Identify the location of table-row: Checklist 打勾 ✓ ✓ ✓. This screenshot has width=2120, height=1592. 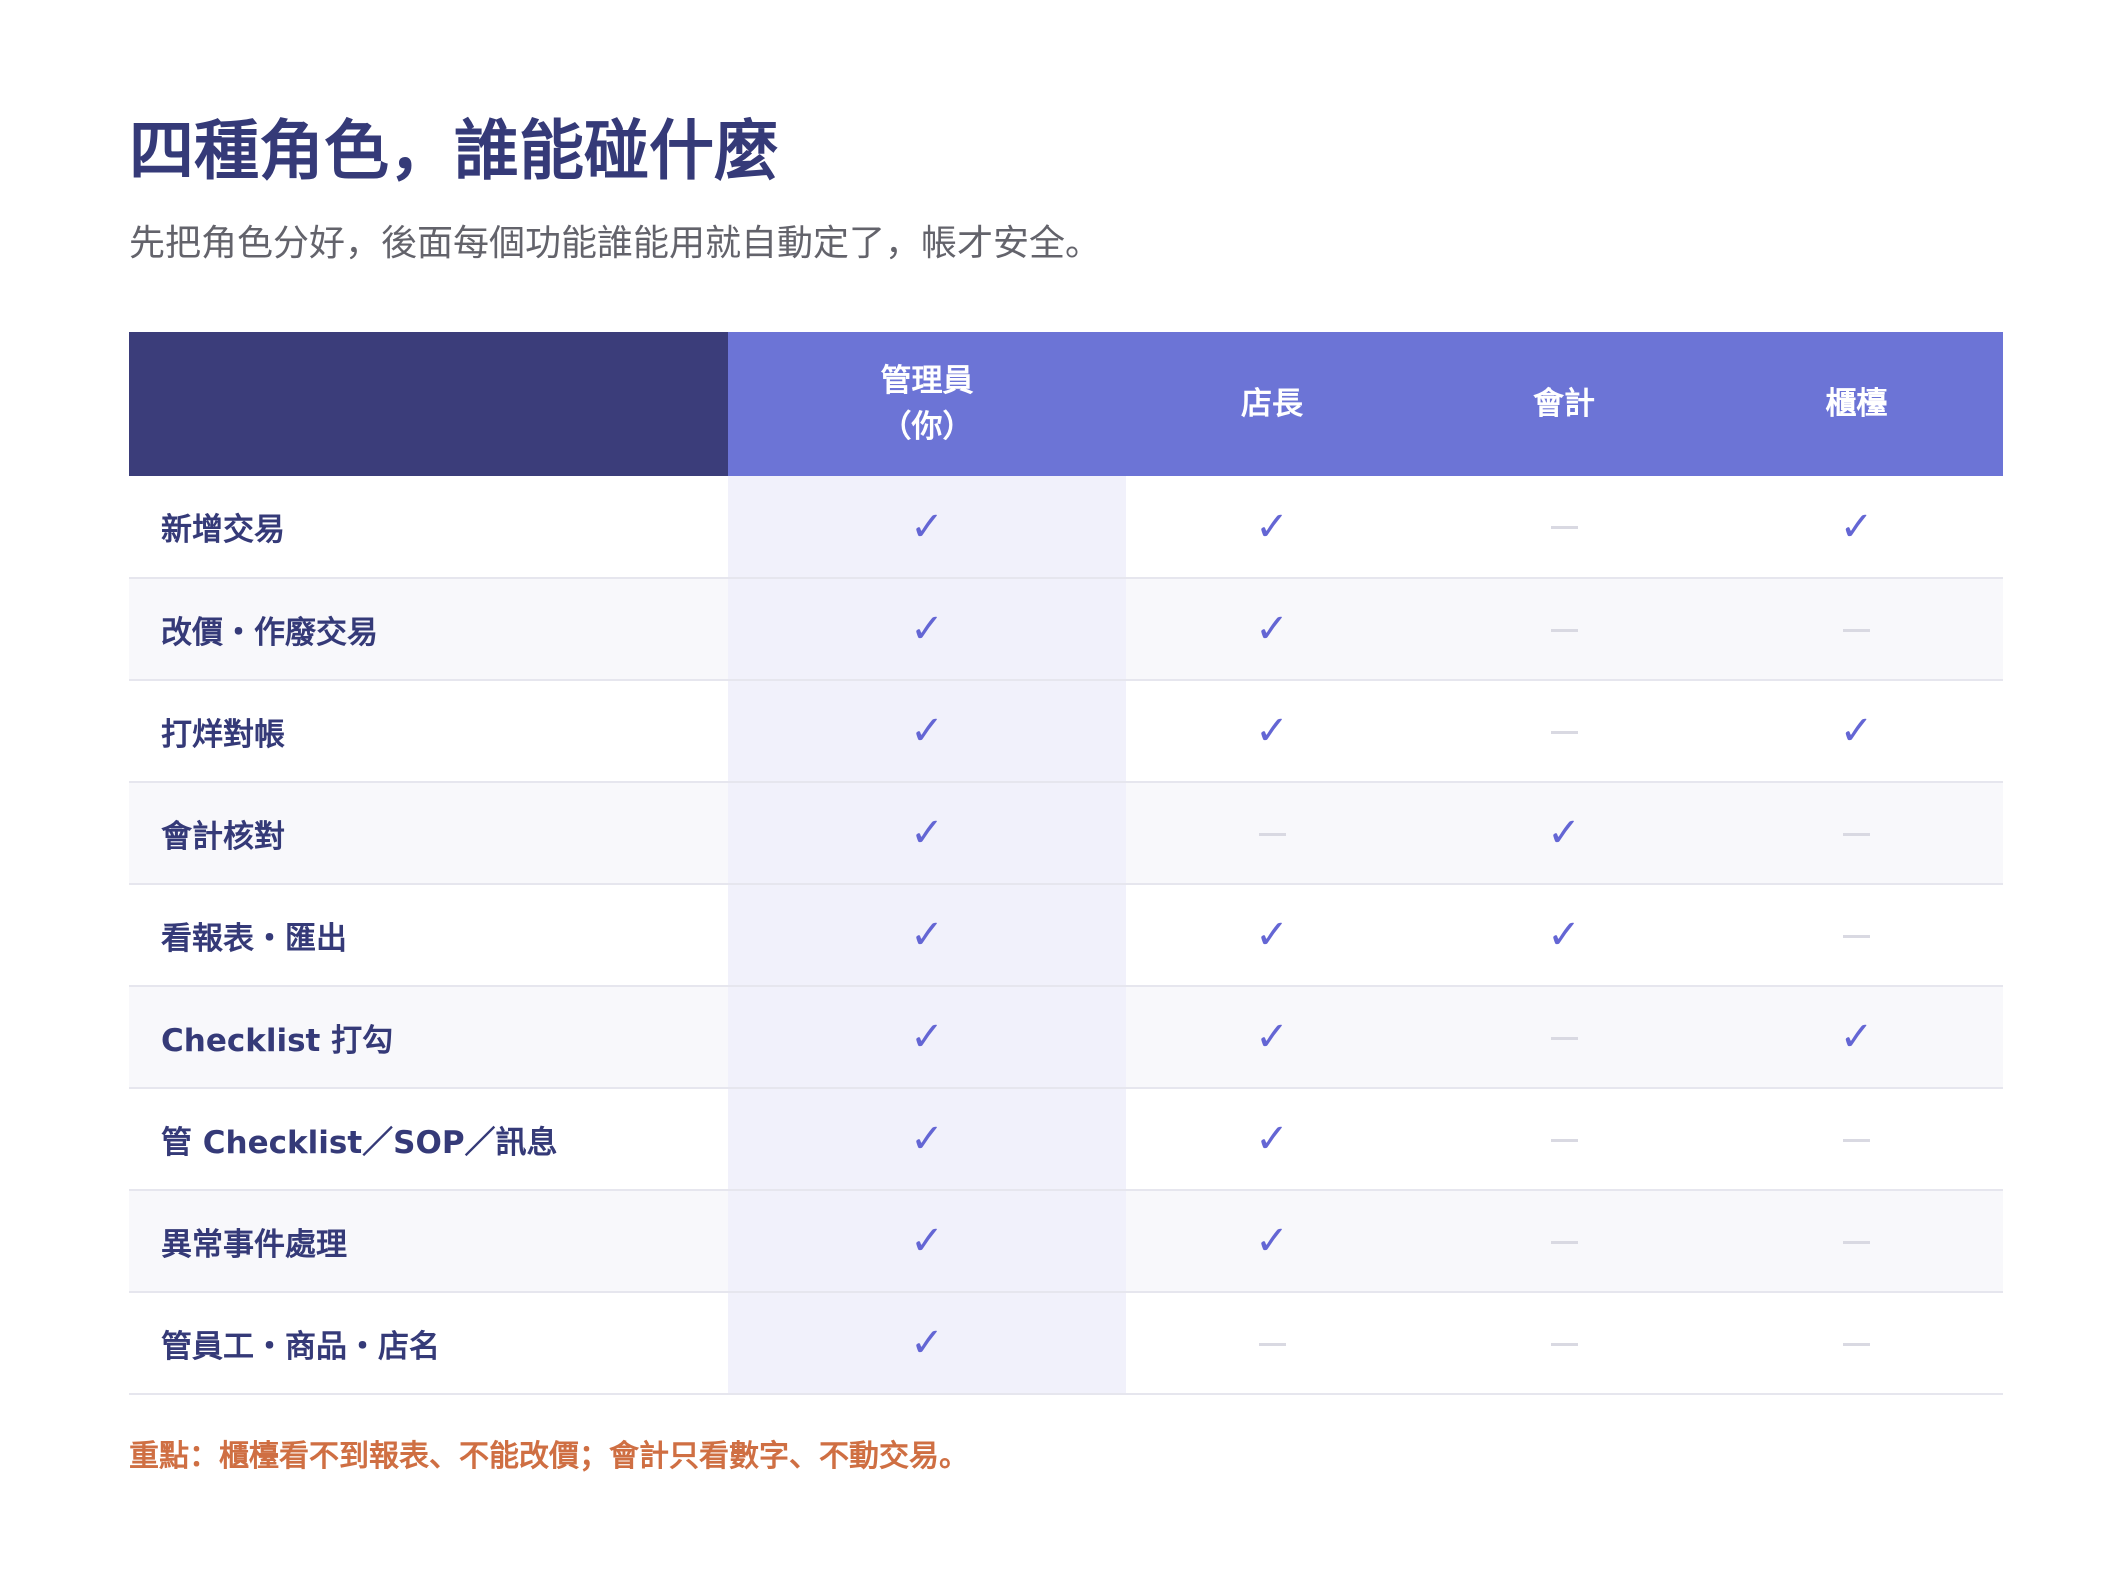
(1066, 1037).